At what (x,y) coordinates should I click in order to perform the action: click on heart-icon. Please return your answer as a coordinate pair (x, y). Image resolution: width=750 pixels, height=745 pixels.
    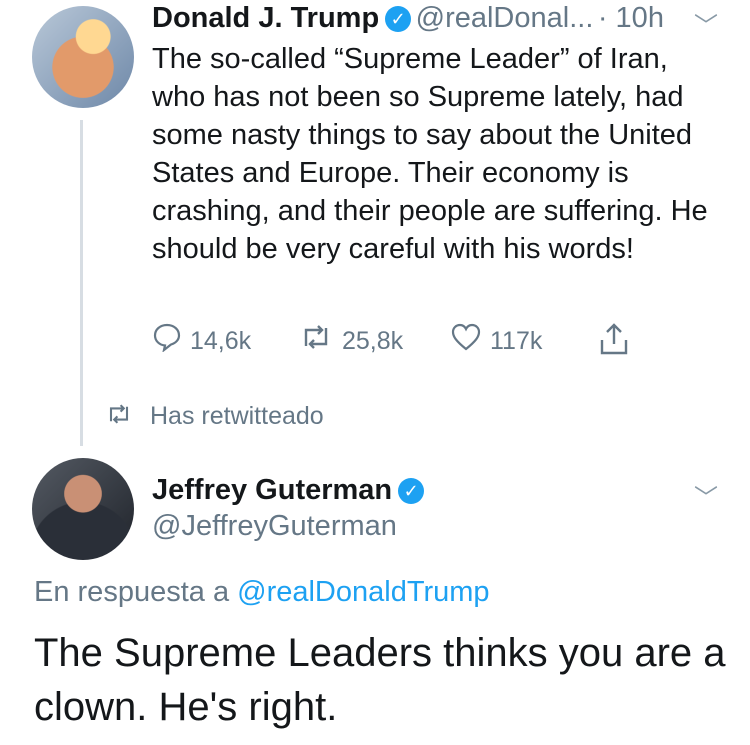
    Looking at the image, I should click on (466, 341).